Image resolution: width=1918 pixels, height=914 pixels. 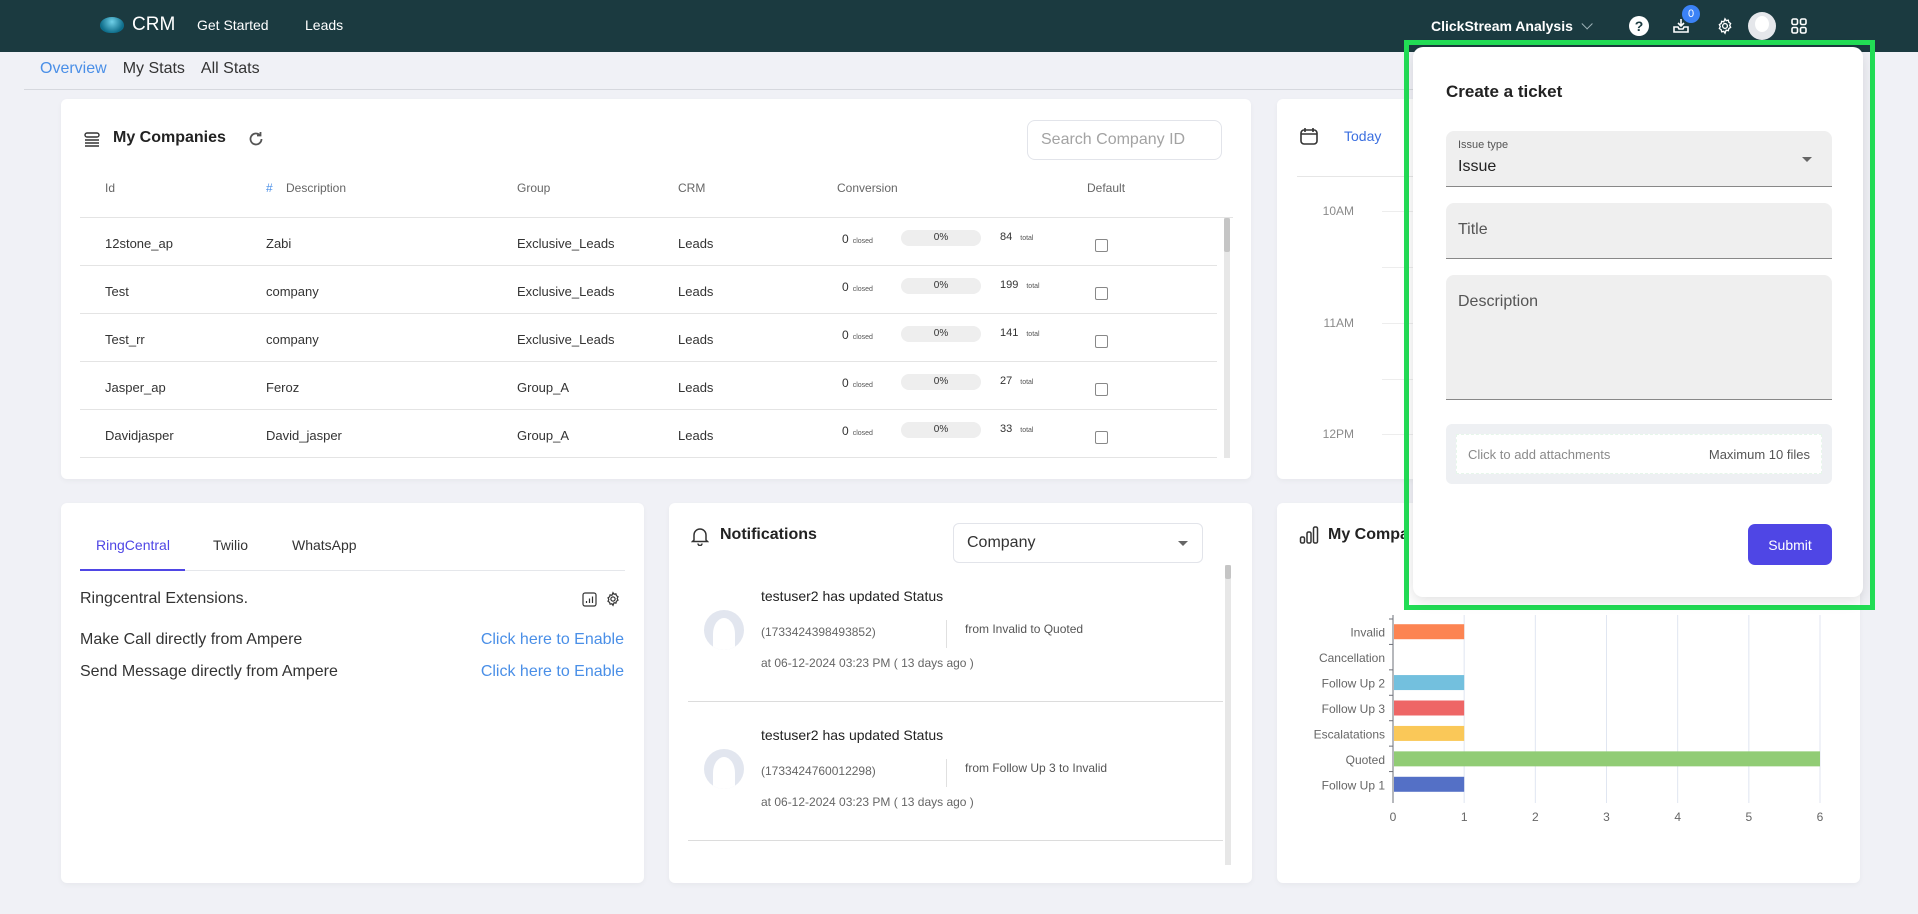 What do you see at coordinates (316, 188) in the screenshot?
I see `column-header-description: Description` at bounding box center [316, 188].